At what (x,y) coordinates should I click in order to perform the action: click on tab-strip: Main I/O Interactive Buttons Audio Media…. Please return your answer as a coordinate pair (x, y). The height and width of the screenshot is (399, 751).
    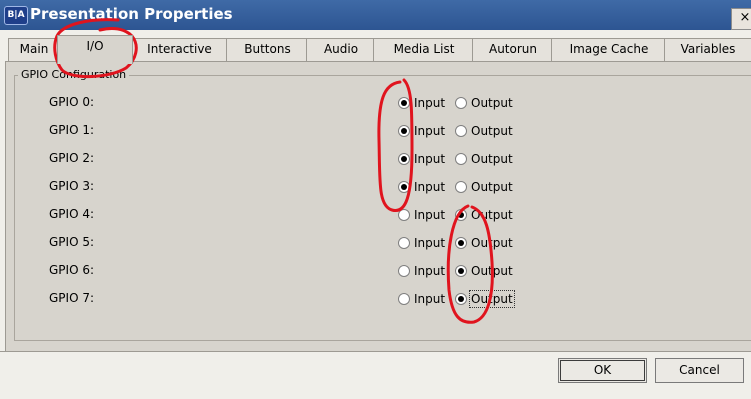
    Looking at the image, I should click on (375, 49).